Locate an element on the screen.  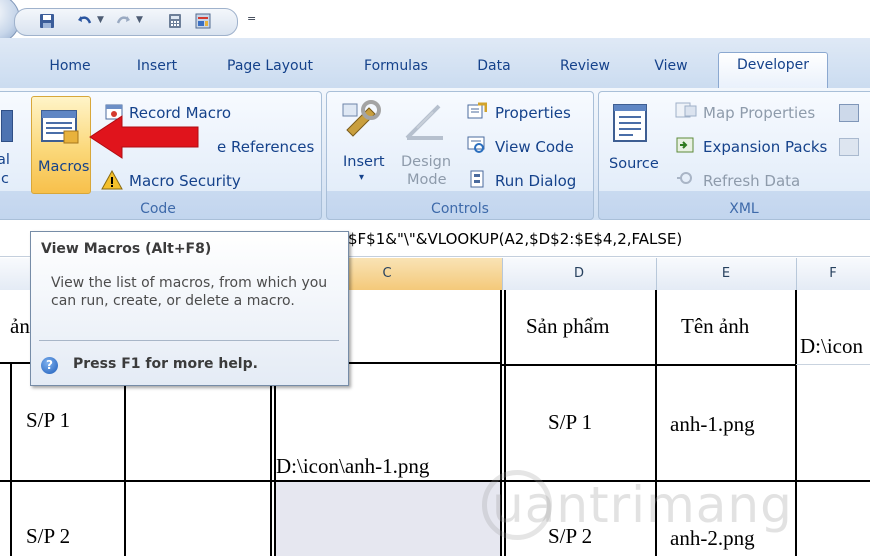
xml-group-label: XML is located at coordinates (744, 209).